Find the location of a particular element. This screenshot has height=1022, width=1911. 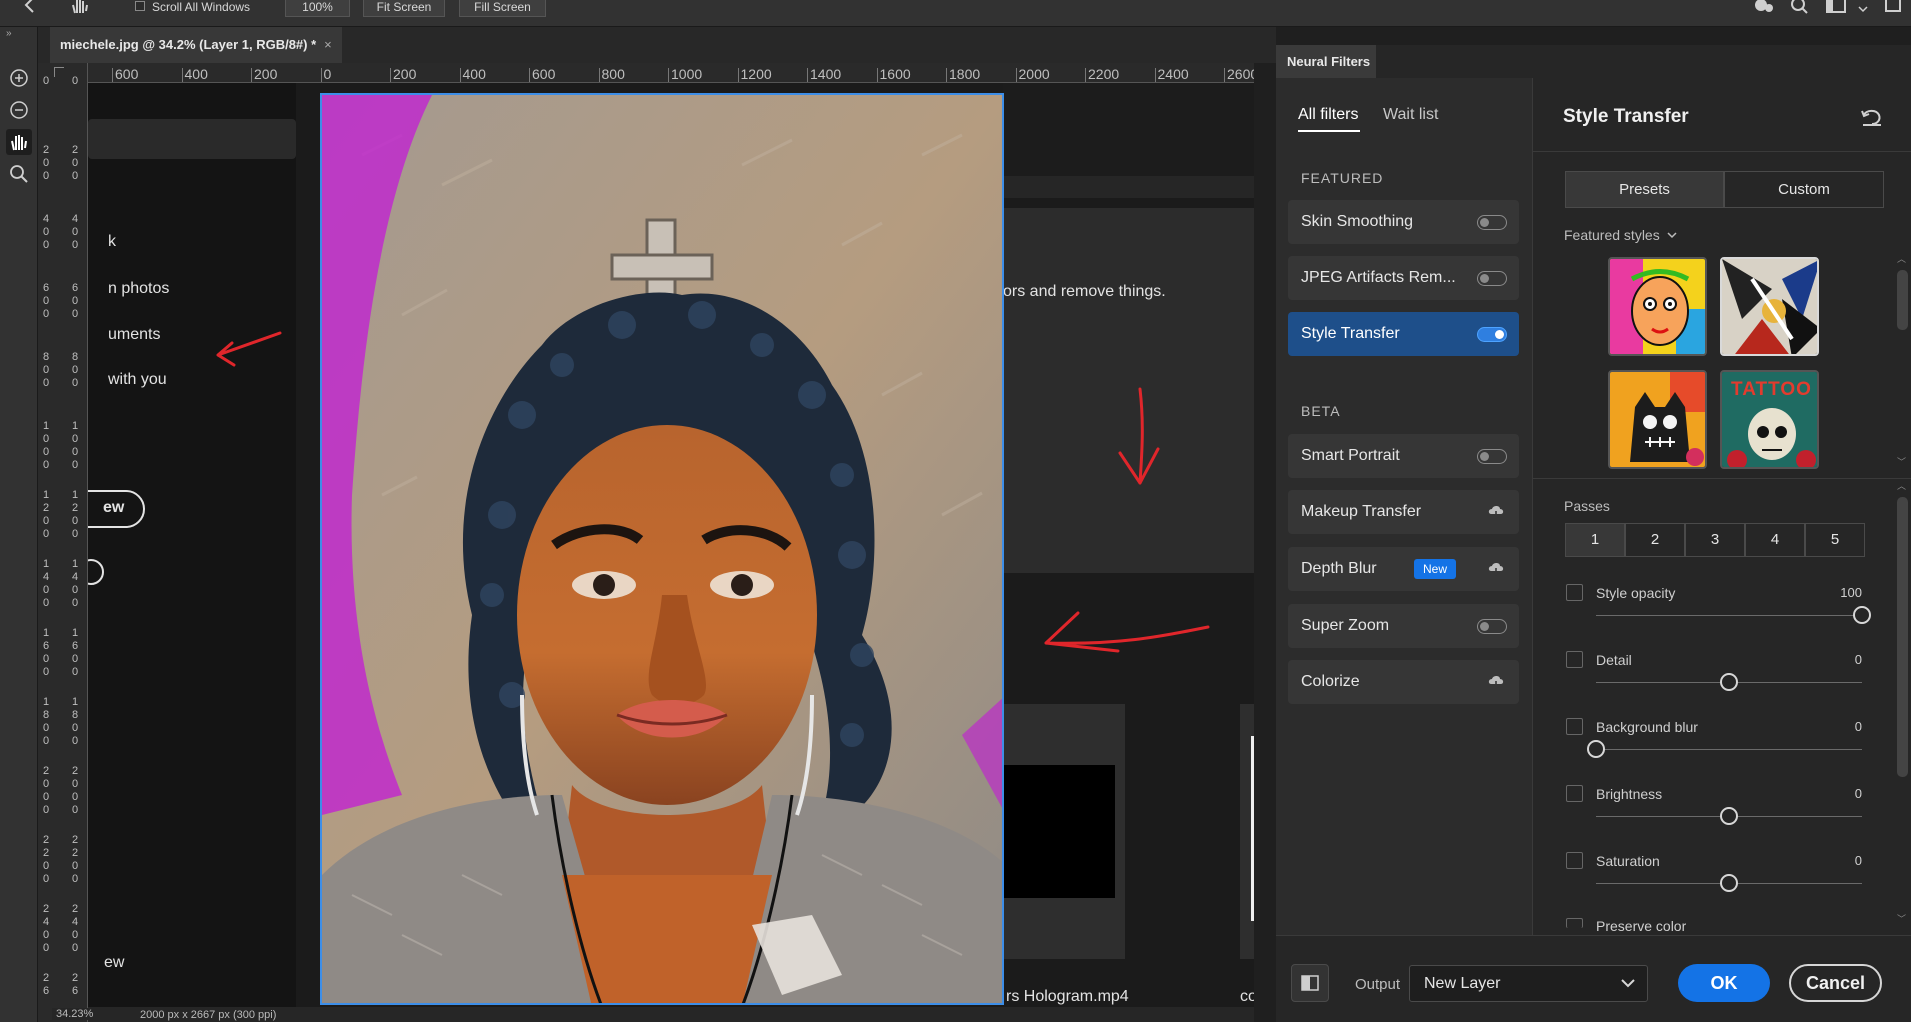

ruler-label: 1400 is located at coordinates (826, 74).